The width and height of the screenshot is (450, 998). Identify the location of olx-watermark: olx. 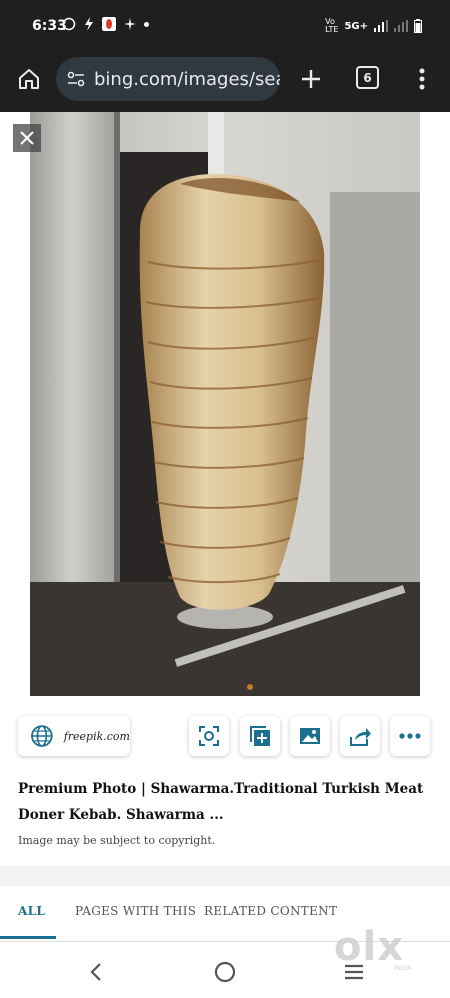
(369, 947).